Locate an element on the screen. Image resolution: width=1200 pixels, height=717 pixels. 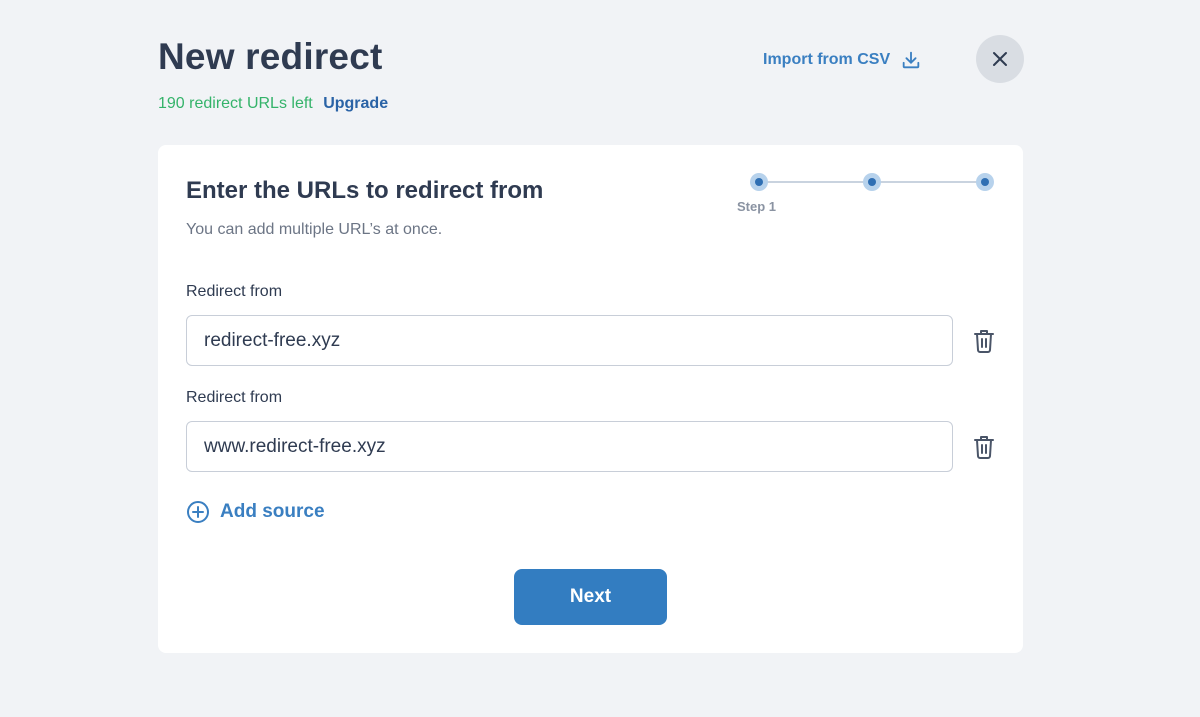
add-source-button: Add source is located at coordinates (255, 512).